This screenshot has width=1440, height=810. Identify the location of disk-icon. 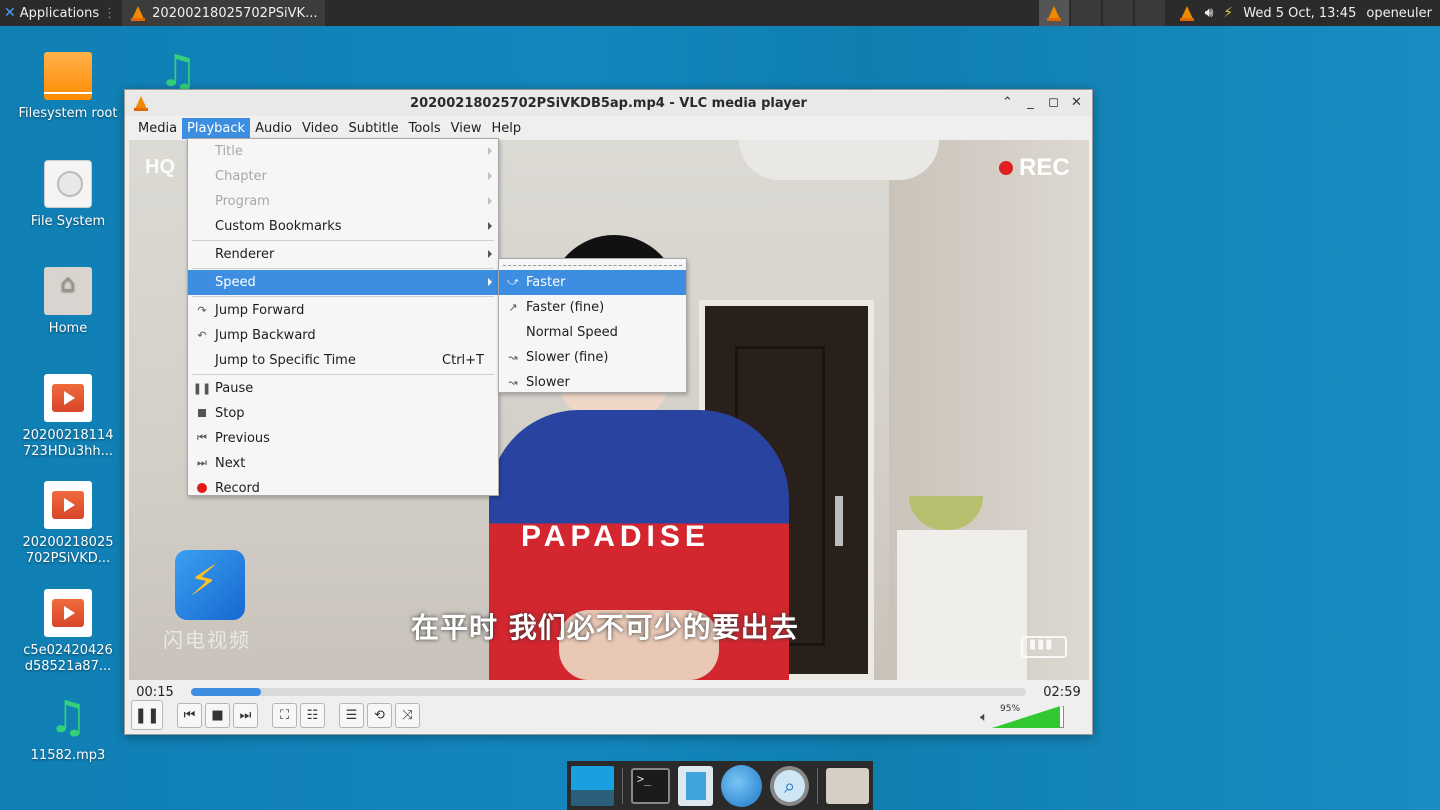
(68, 184).